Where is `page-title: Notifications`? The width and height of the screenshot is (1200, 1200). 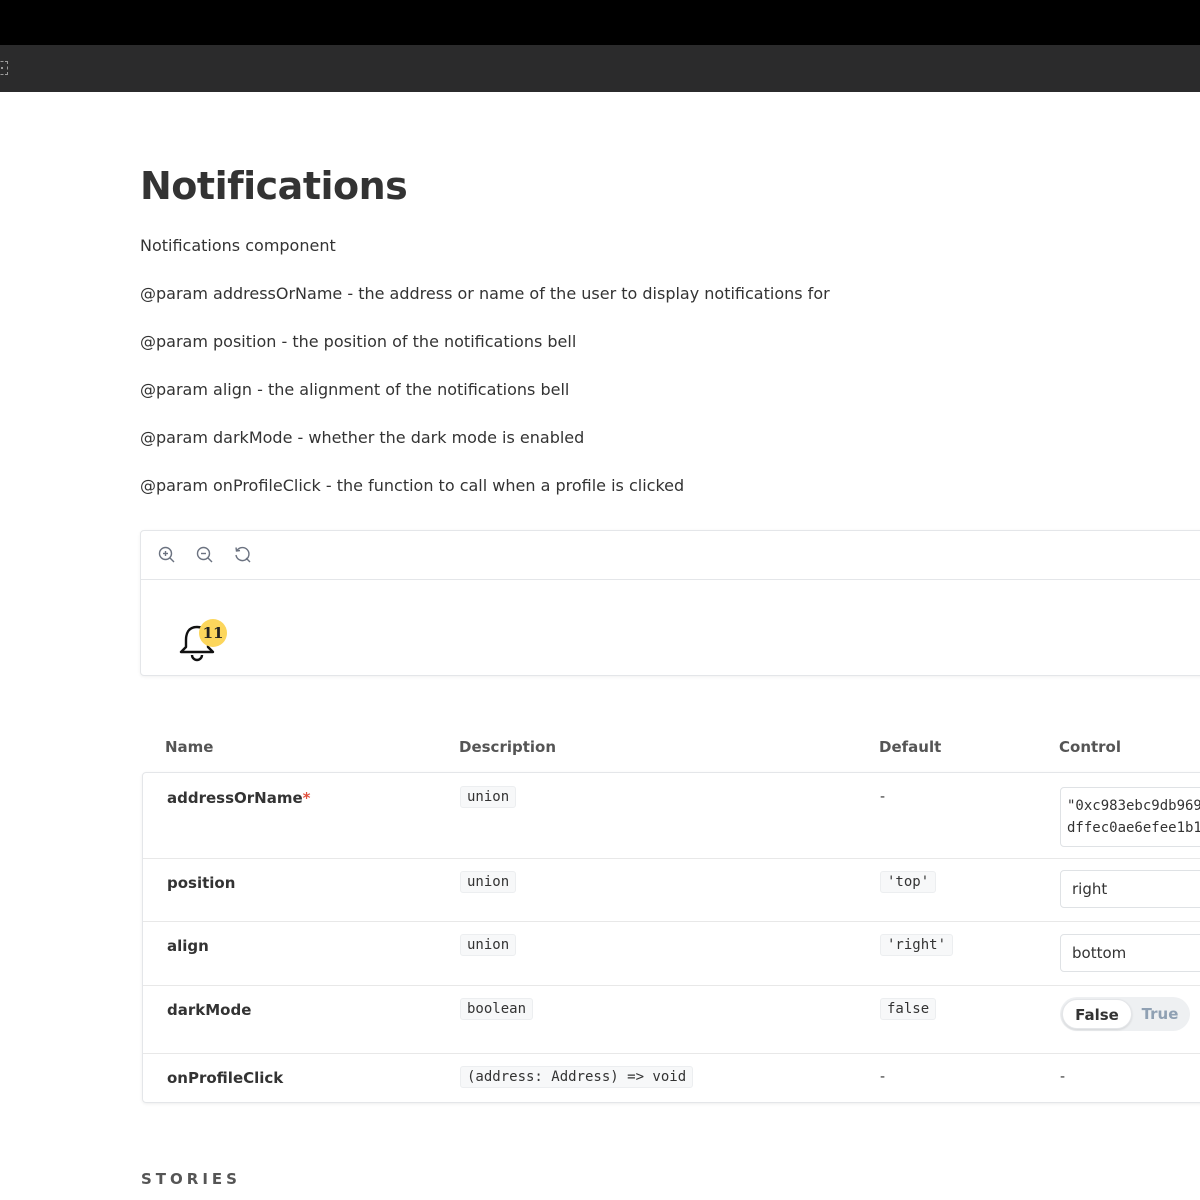
page-title: Notifications is located at coordinates (274, 186).